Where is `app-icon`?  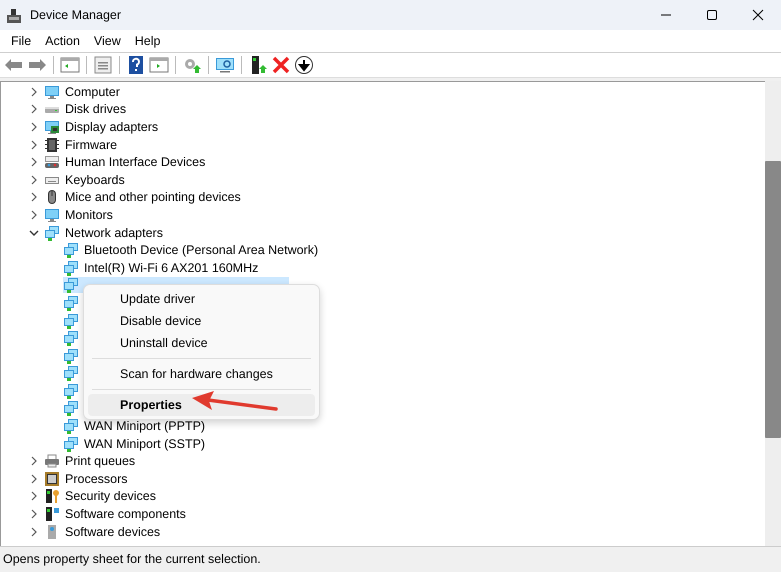 app-icon is located at coordinates (14, 16).